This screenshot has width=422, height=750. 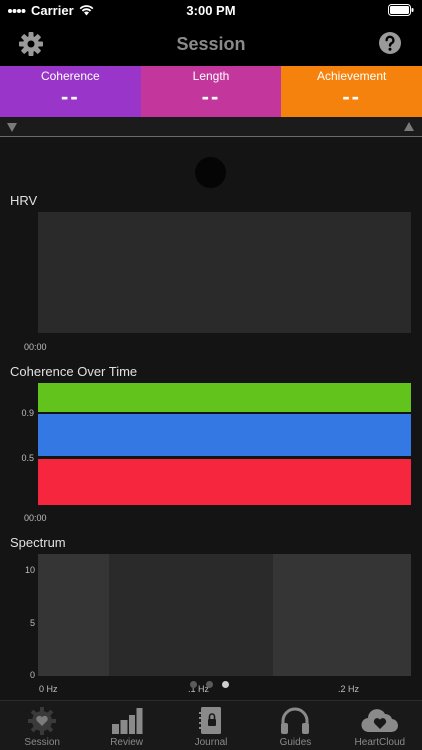 I want to click on spectrum-title: Spectrum, so click(x=38, y=542).